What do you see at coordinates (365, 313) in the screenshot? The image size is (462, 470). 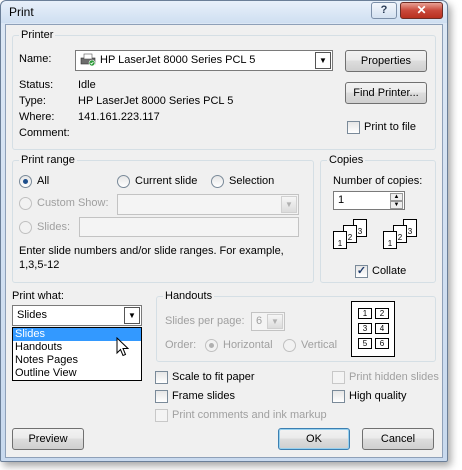 I see `handout-slide-1: 1` at bounding box center [365, 313].